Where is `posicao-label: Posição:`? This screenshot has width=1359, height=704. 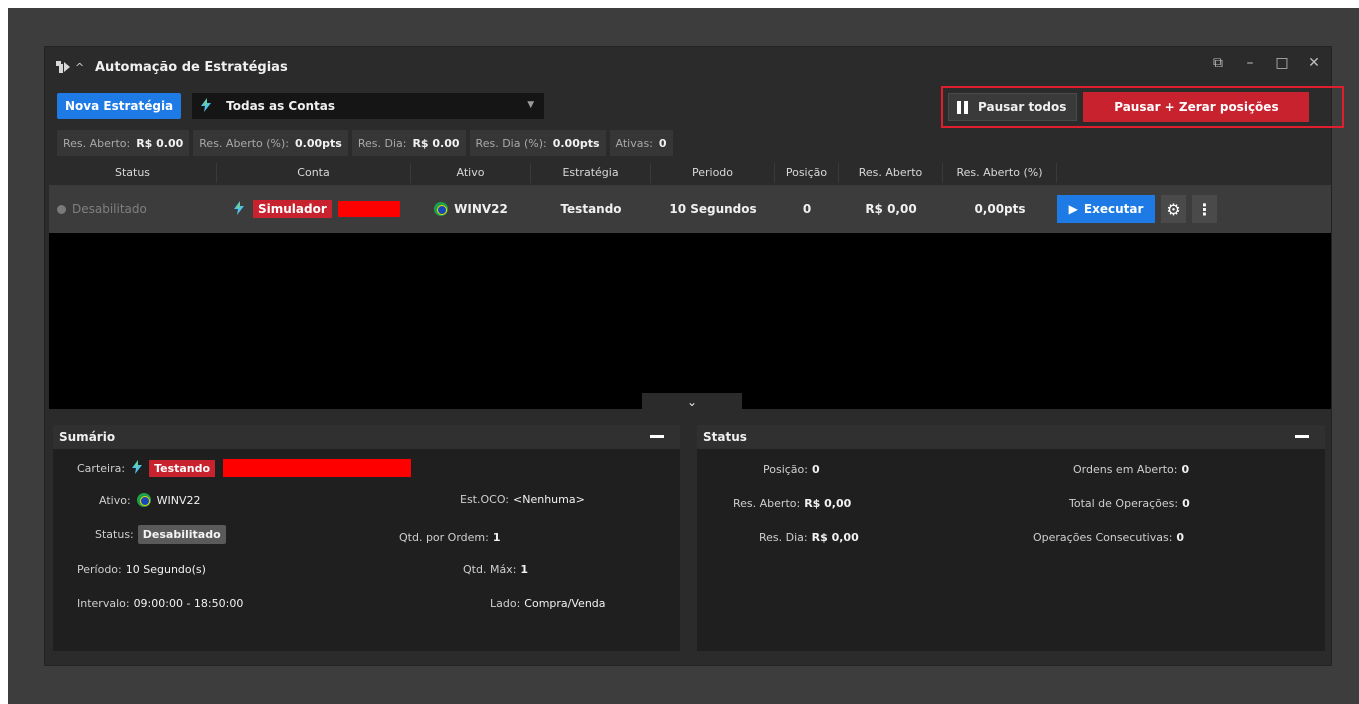
posicao-label: Posição: is located at coordinates (785, 469).